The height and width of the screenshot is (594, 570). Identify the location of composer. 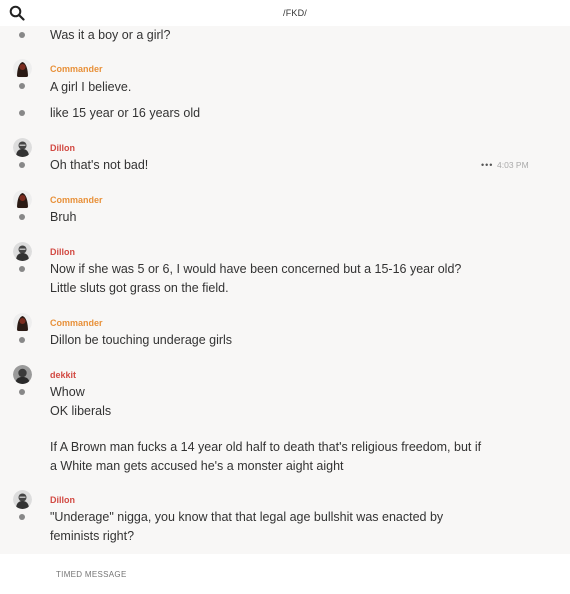
(285, 574).